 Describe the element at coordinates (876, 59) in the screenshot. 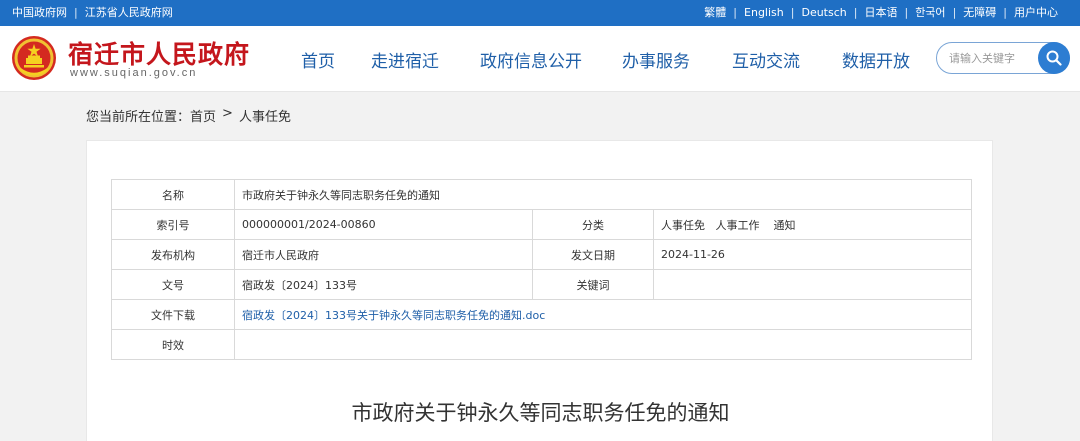

I see `nav-open-data: 数据开放` at that location.